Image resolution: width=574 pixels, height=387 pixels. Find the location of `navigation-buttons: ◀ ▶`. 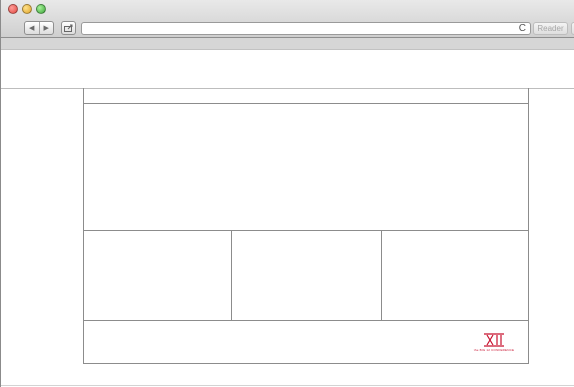

navigation-buttons: ◀ ▶ is located at coordinates (39, 28).